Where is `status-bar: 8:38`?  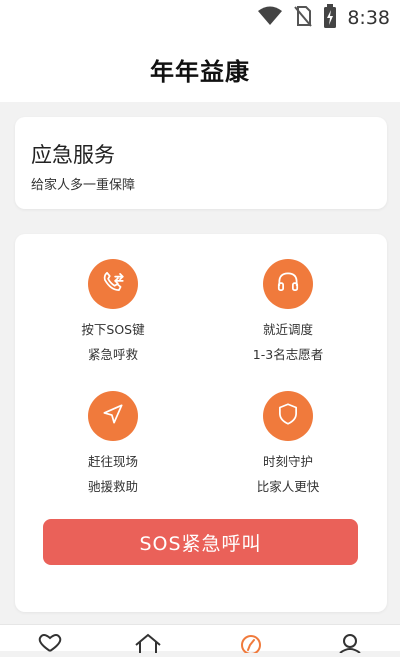
status-bar: 8:38 is located at coordinates (200, 18).